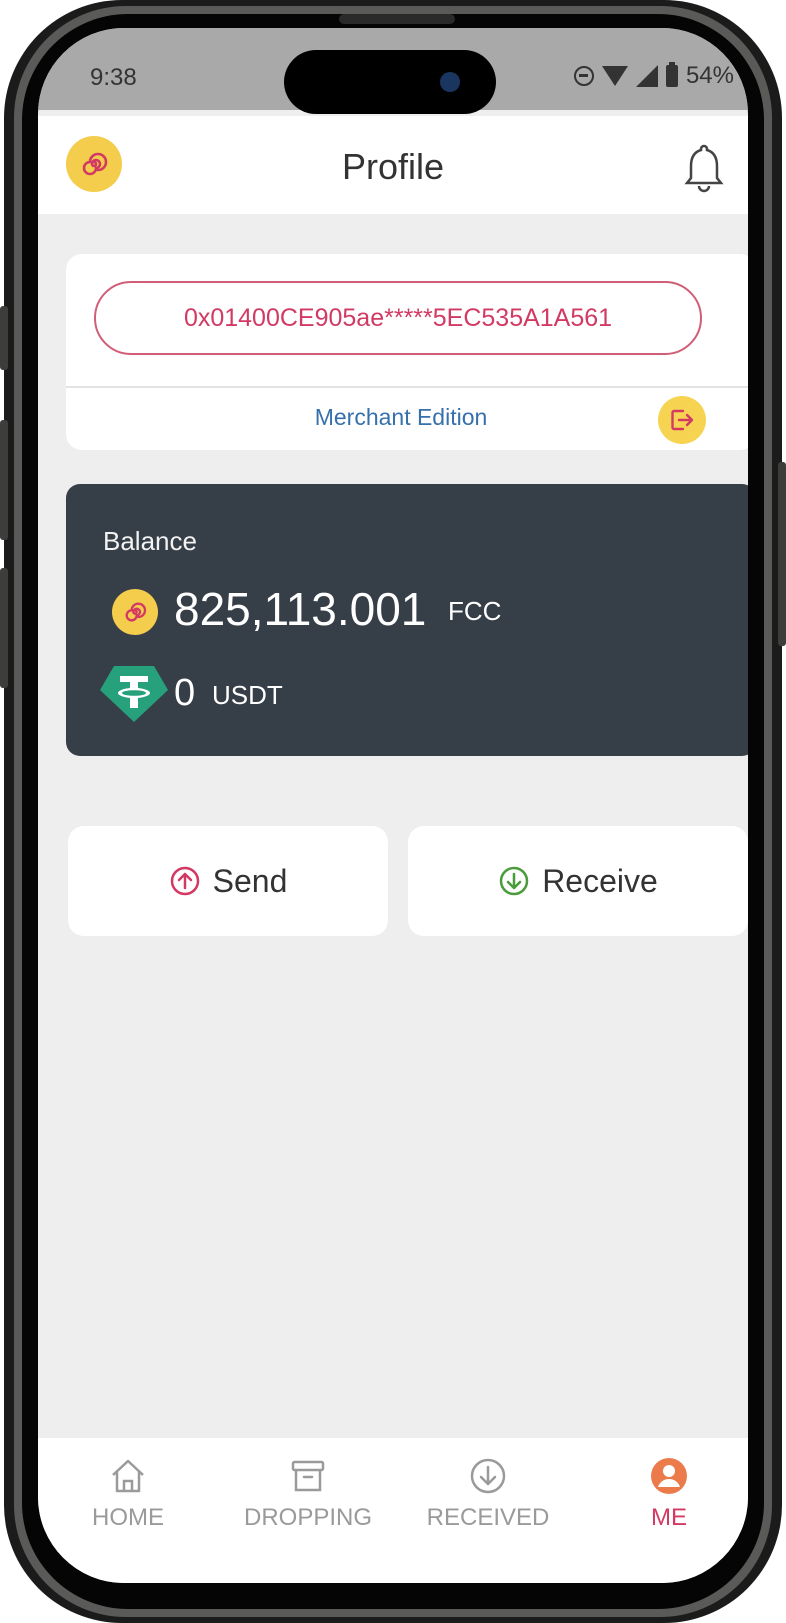  I want to click on receive-button: Receive, so click(578, 881).